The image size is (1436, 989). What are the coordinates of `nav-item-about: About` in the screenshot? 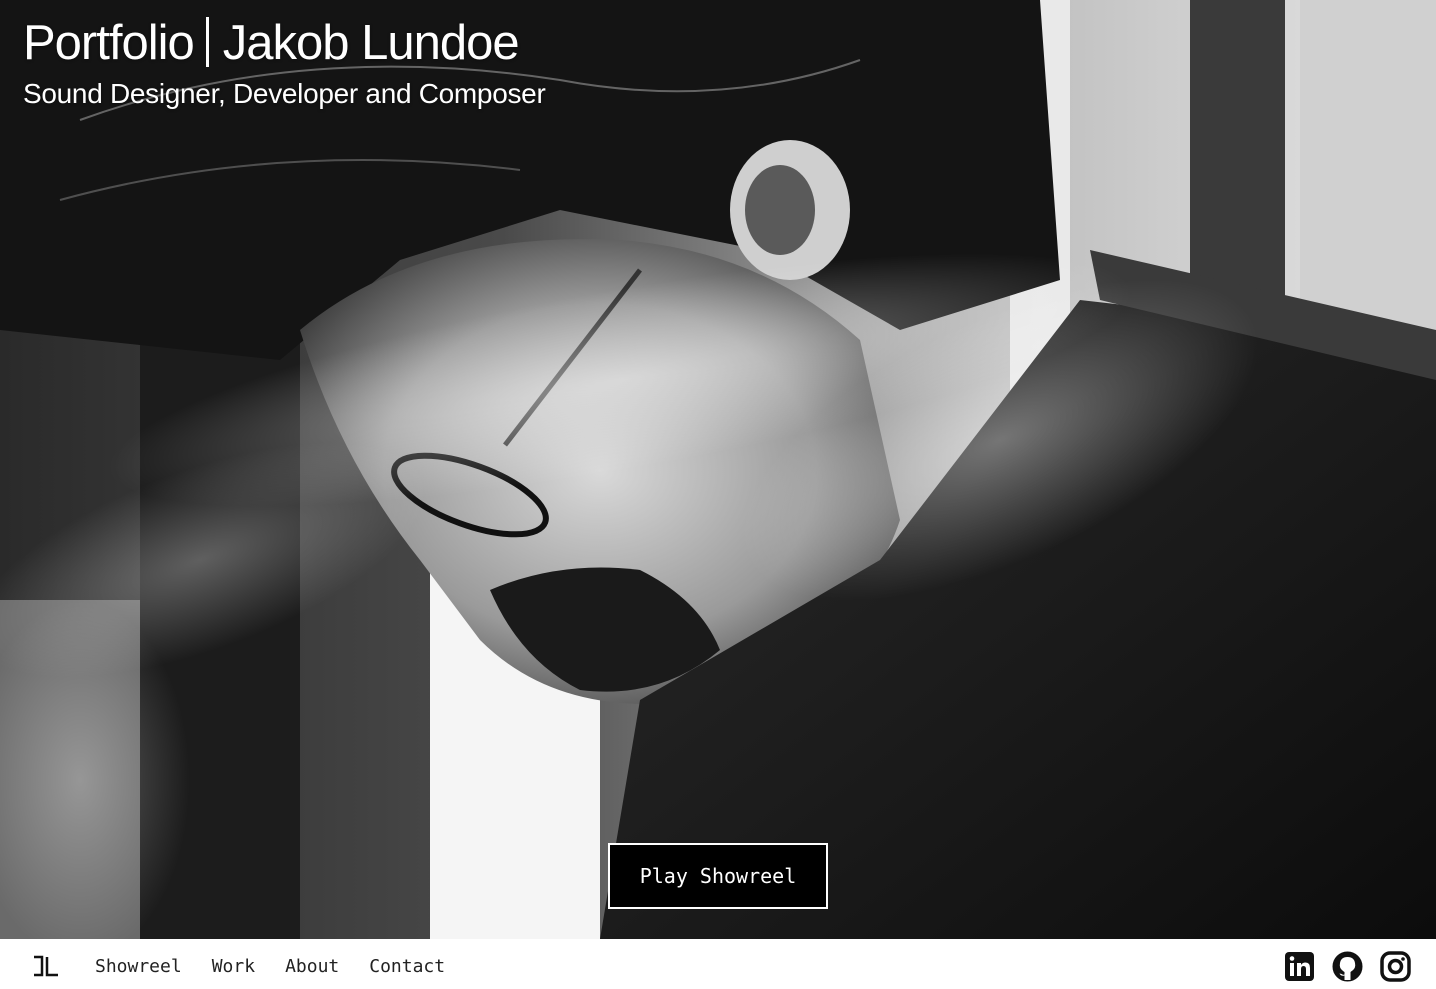 It's located at (312, 967).